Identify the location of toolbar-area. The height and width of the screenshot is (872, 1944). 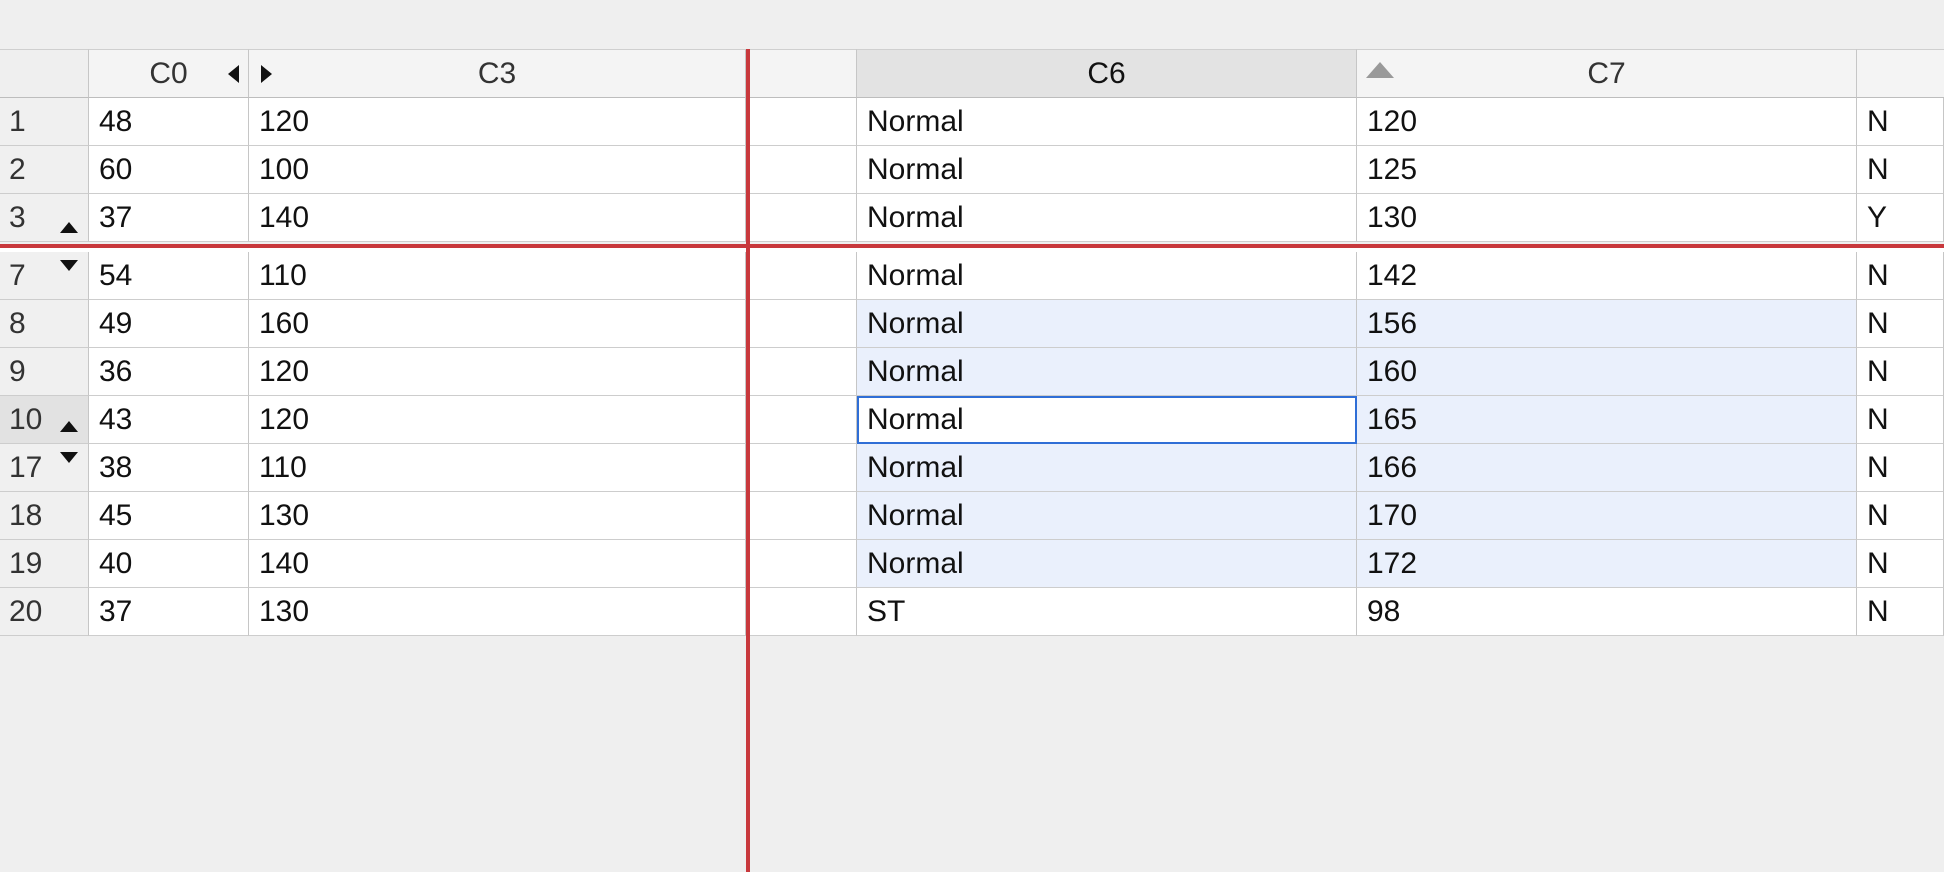
(972, 24).